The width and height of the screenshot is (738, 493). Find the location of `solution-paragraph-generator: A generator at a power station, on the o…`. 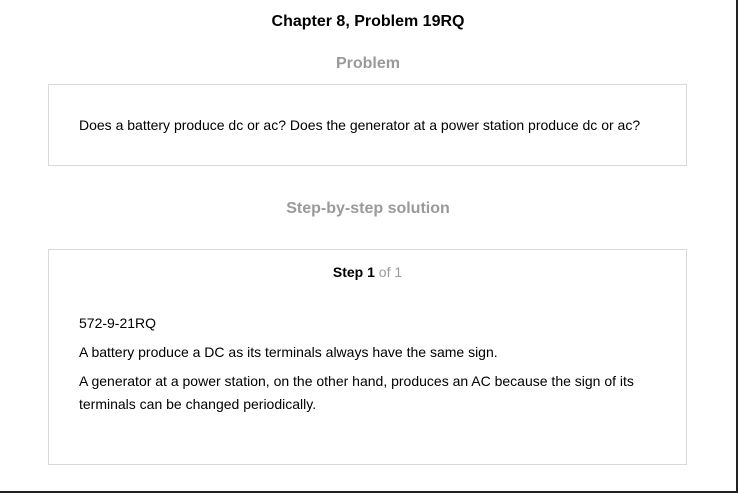

solution-paragraph-generator: A generator at a power station, on the o… is located at coordinates (356, 392).